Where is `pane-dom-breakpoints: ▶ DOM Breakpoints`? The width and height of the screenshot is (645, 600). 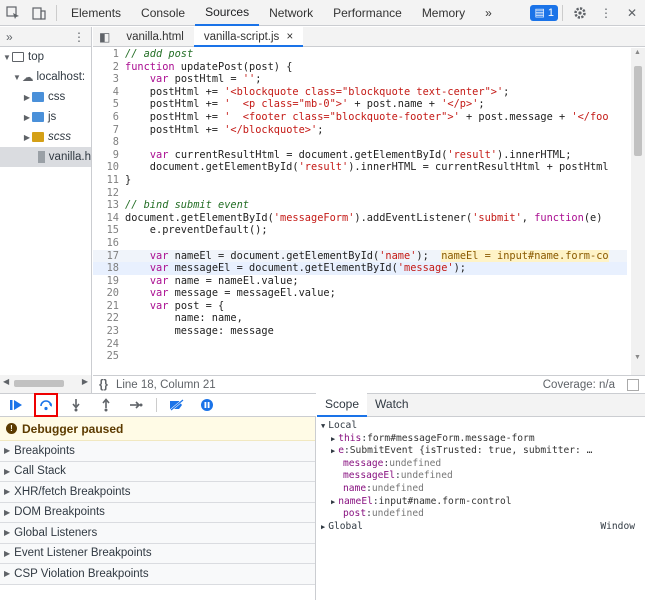 pane-dom-breakpoints: ▶ DOM Breakpoints is located at coordinates (157, 512).